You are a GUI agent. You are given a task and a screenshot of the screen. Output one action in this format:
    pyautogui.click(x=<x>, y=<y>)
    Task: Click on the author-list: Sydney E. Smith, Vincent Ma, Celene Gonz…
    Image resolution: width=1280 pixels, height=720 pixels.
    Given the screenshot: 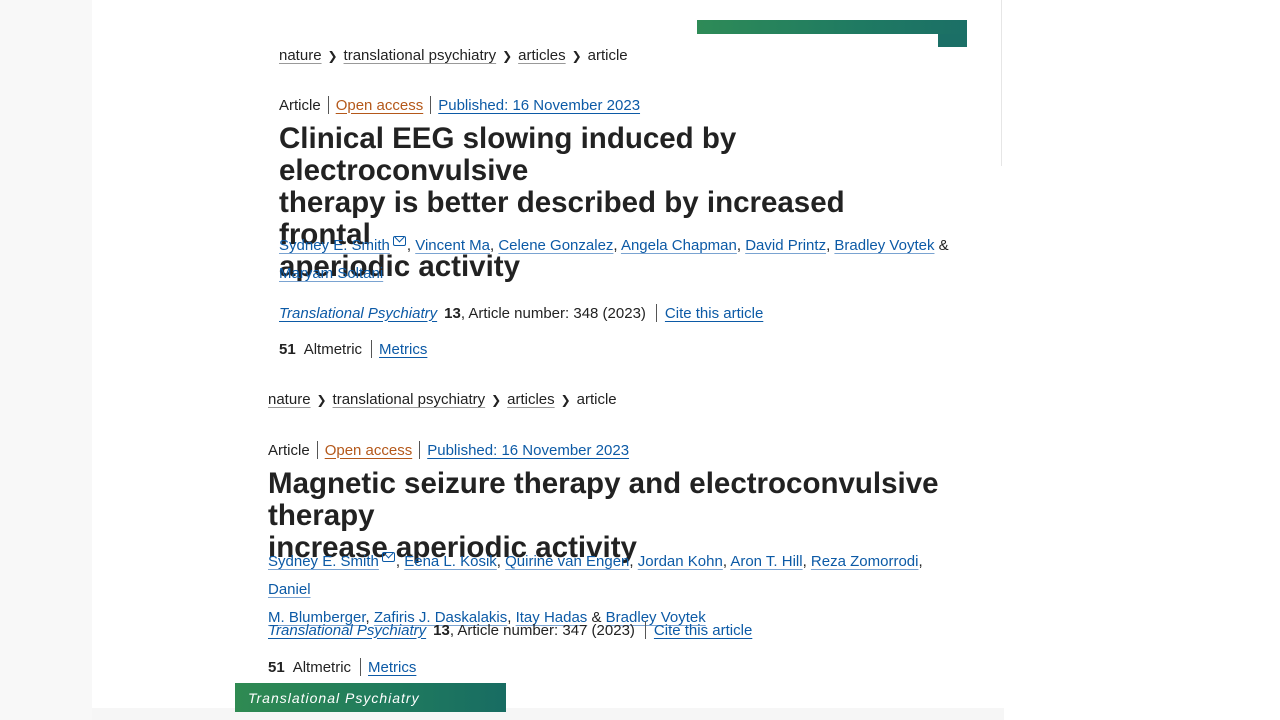 What is the action you would take?
    pyautogui.click(x=624, y=260)
    